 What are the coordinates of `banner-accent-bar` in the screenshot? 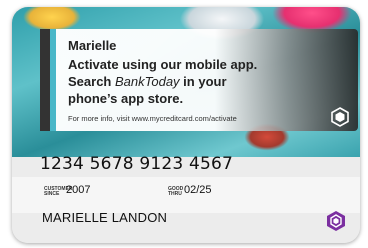 It's located at (53, 80).